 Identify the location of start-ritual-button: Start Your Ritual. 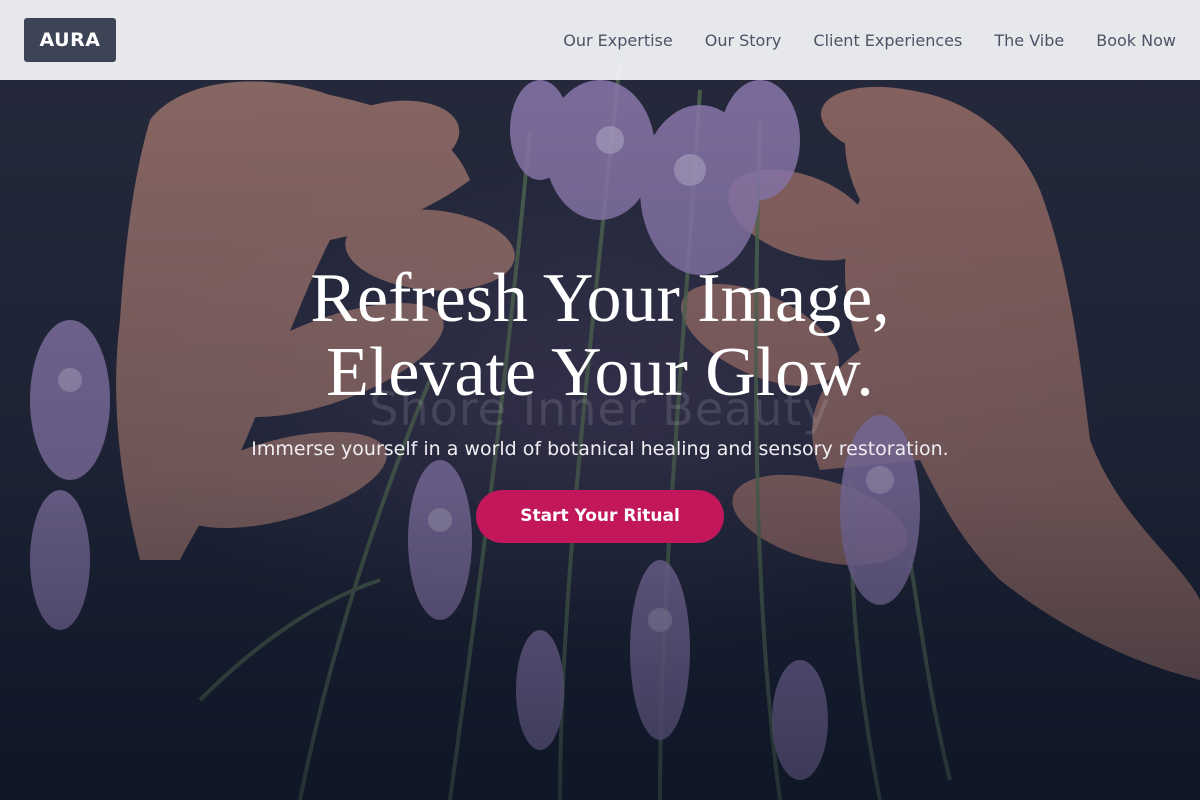
(600, 516).